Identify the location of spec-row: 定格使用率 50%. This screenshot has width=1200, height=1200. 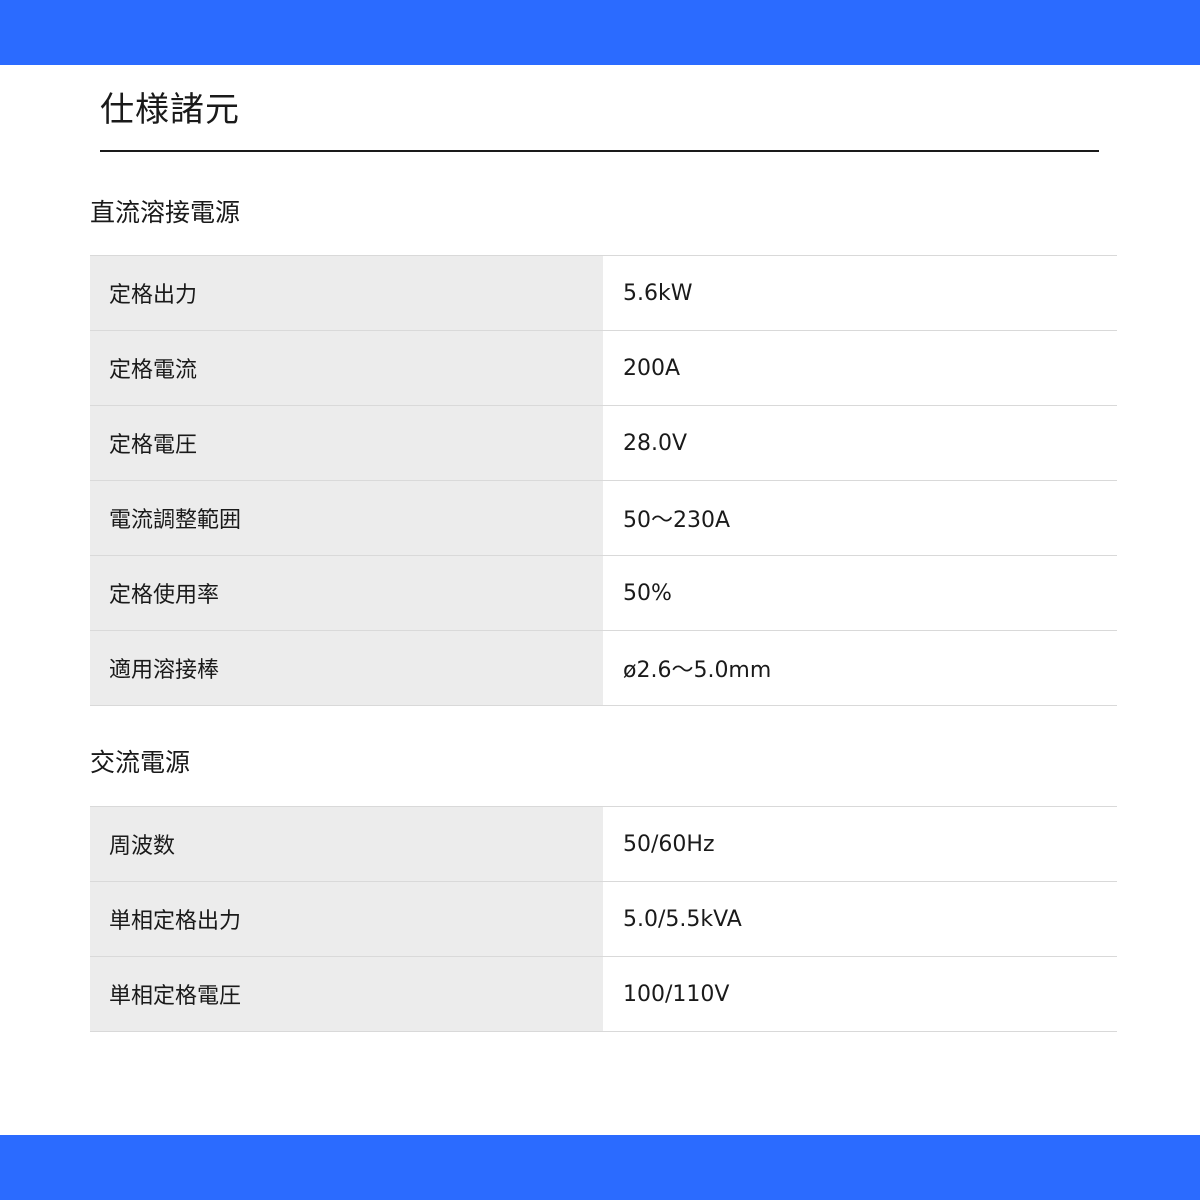
(603, 593).